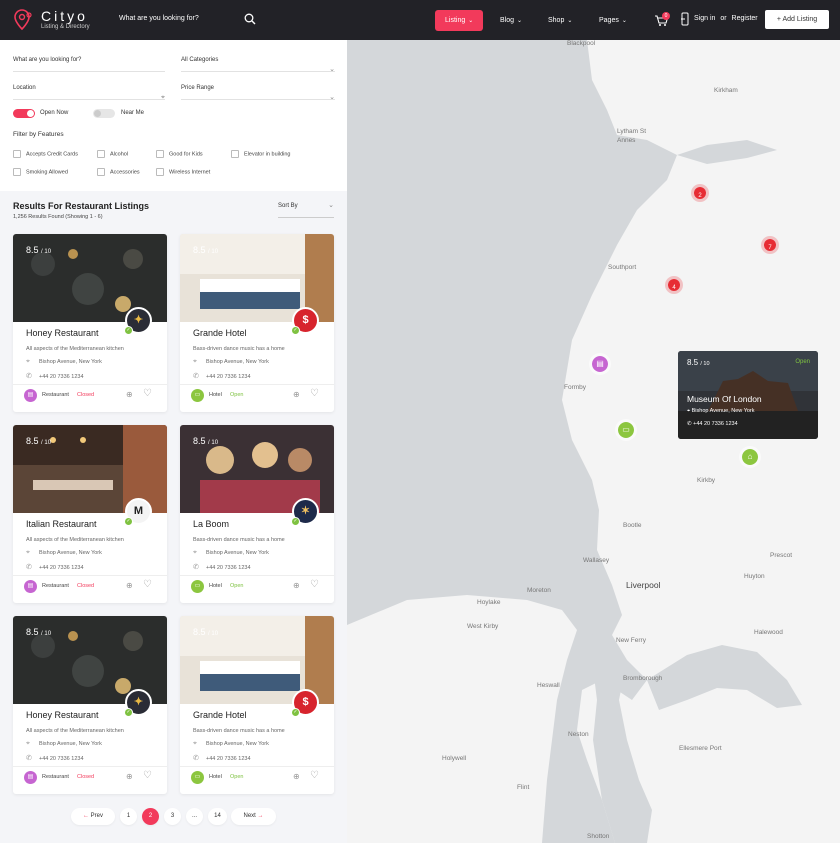  Describe the element at coordinates (172, 816) in the screenshot. I see `pagination-page: 3` at that location.